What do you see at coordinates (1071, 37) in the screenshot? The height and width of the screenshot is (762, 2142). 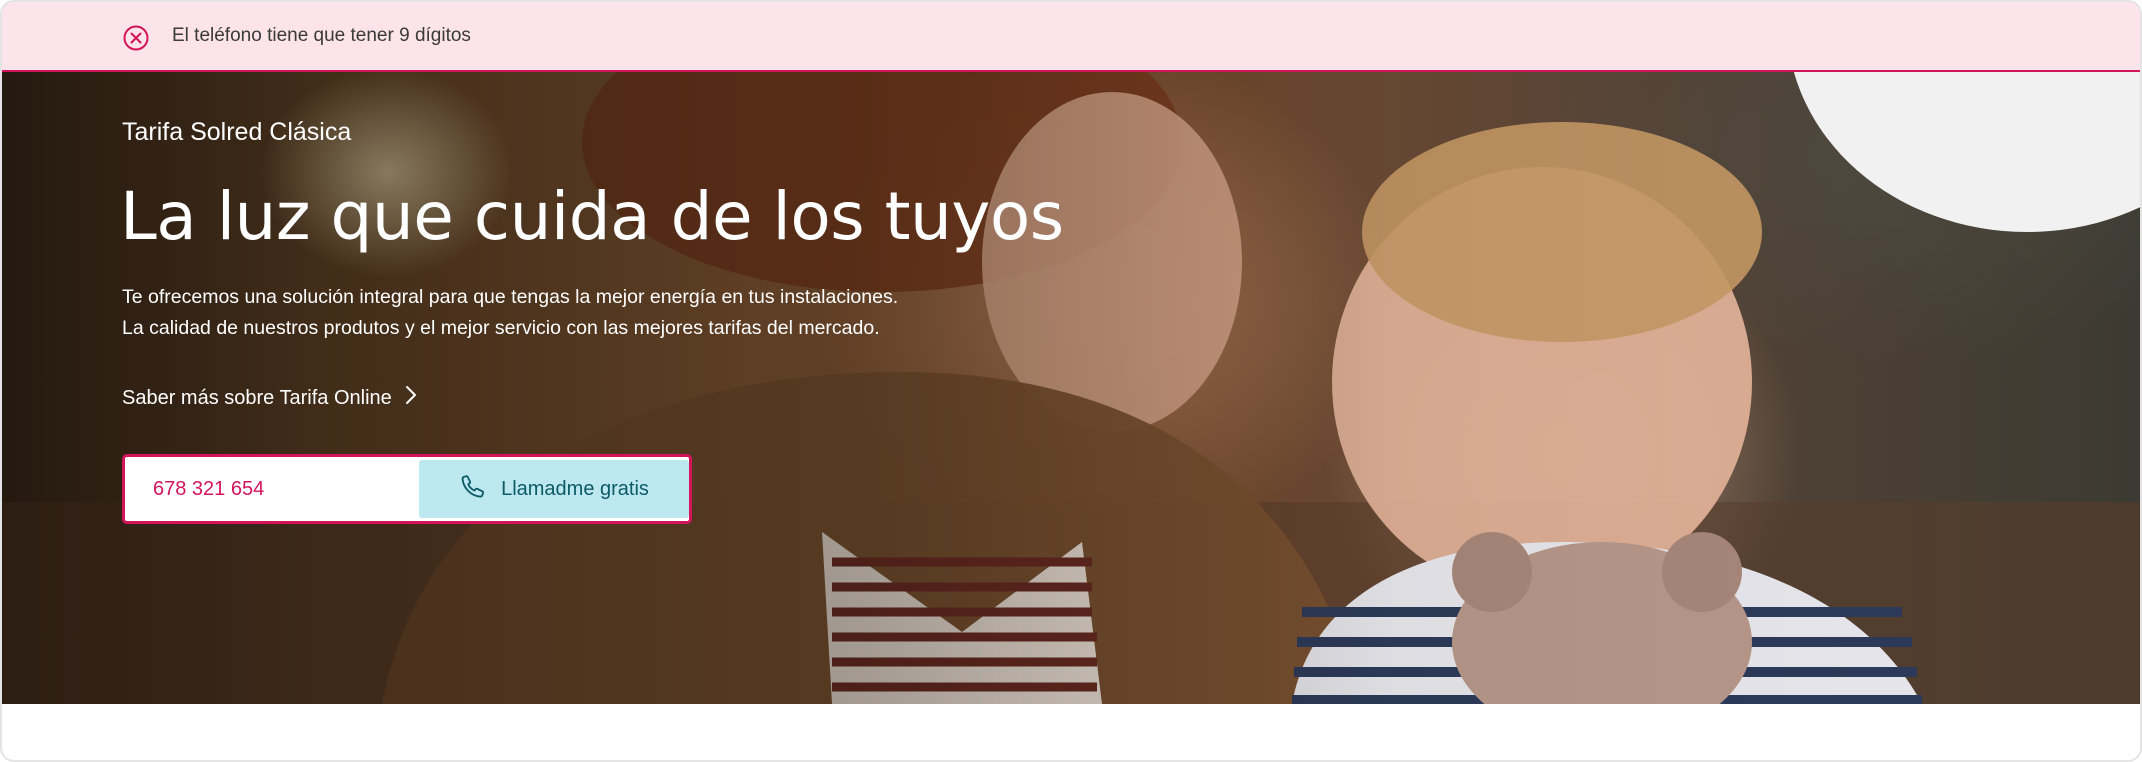 I see `error-banner: El teléfono tiene que tener 9 dígitos` at bounding box center [1071, 37].